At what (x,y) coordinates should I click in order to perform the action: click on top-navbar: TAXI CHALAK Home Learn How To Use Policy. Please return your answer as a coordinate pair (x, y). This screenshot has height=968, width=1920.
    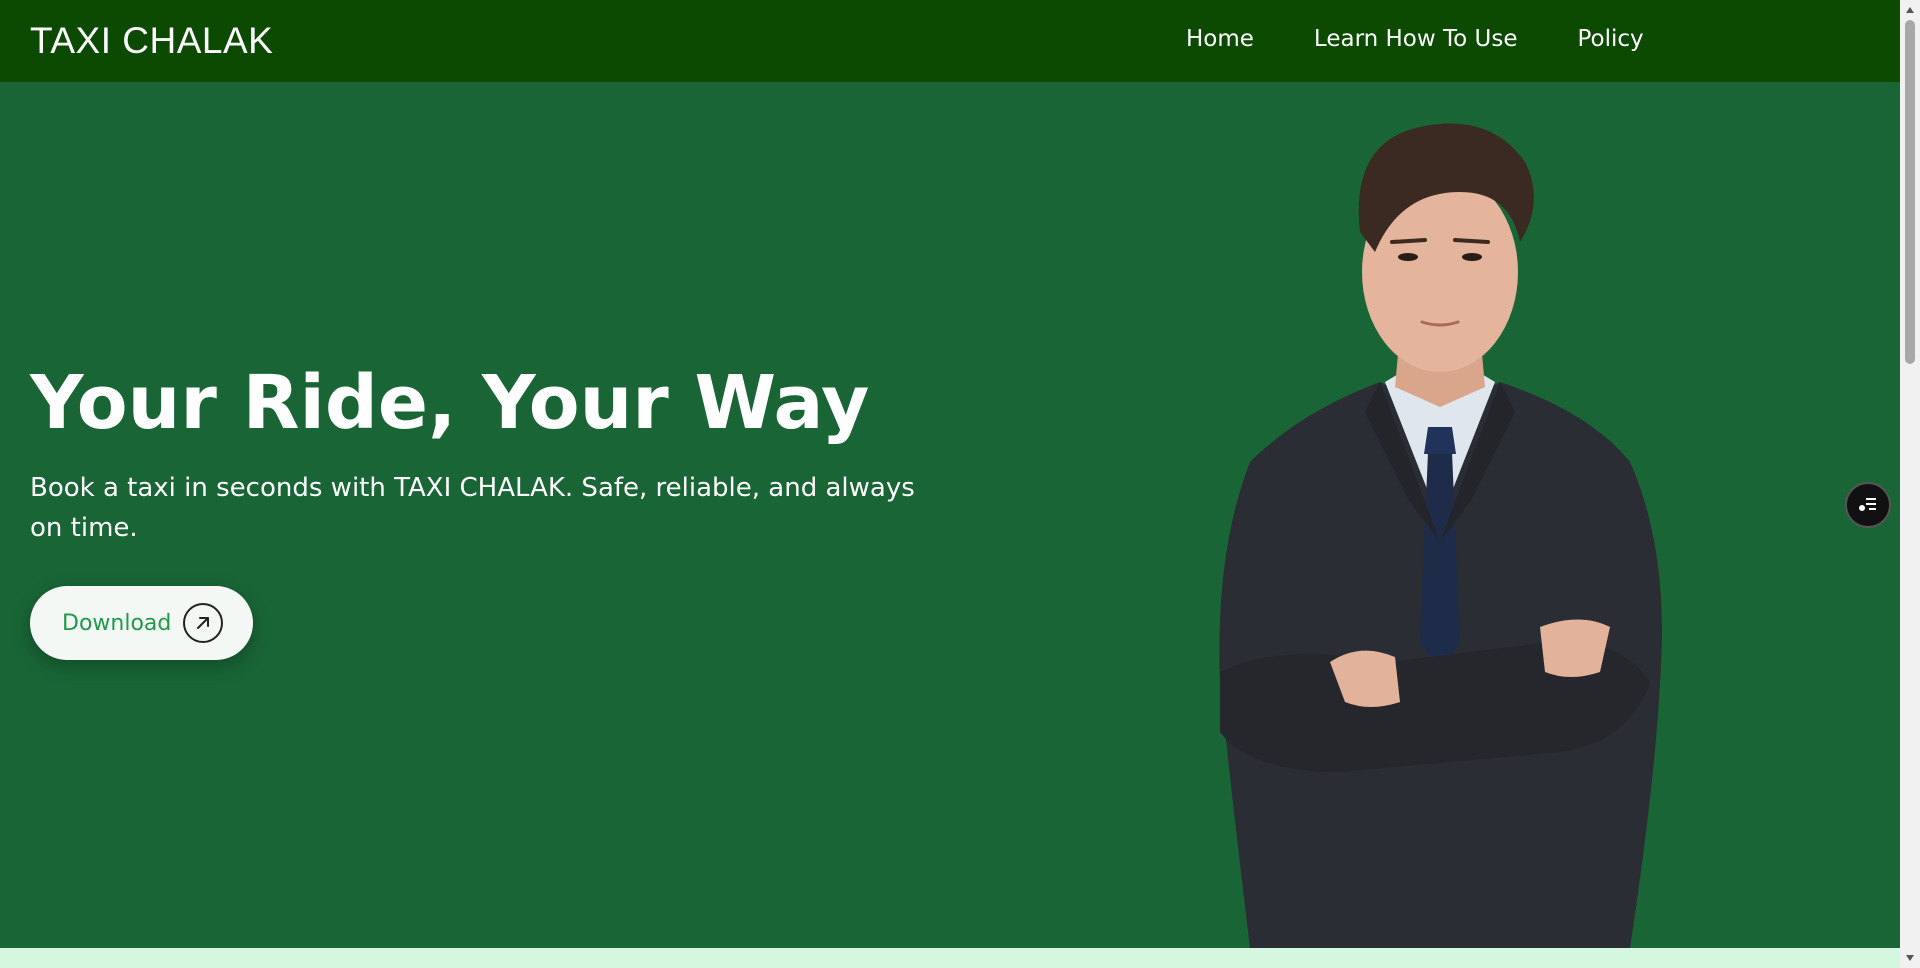
    Looking at the image, I should click on (950, 41).